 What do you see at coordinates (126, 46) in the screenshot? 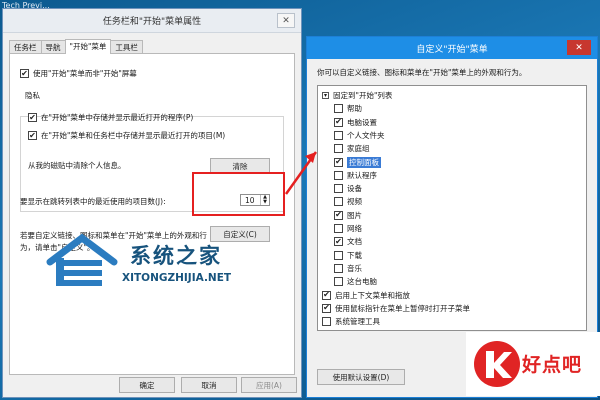
I see `tab-toolbars: 工具栏` at bounding box center [126, 46].